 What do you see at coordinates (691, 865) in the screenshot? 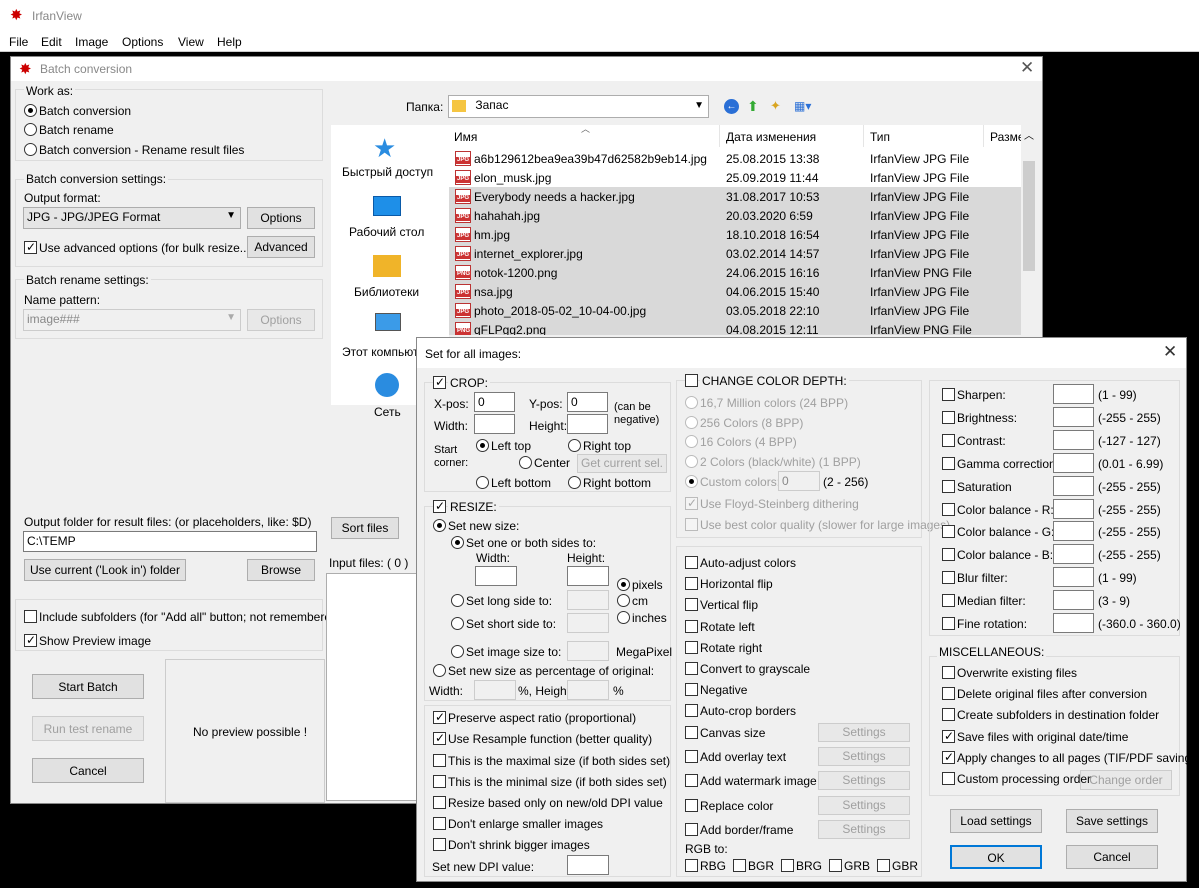
I see `rgb-checkbox` at bounding box center [691, 865].